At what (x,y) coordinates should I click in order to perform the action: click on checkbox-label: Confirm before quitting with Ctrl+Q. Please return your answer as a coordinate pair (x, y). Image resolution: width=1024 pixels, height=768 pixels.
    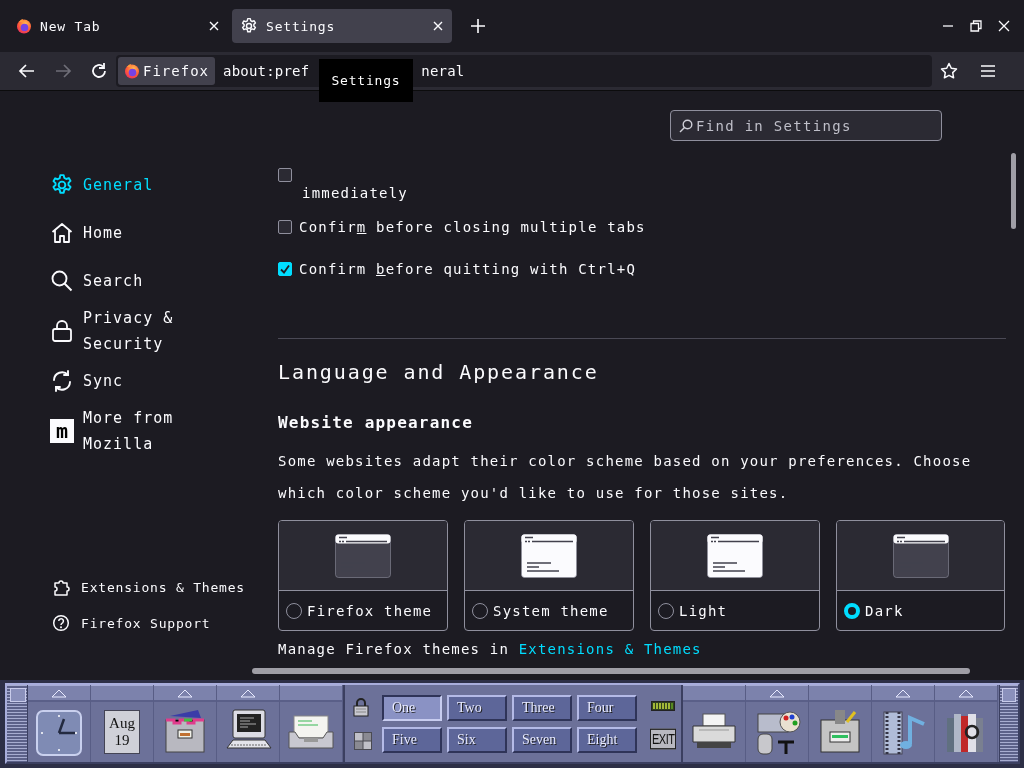
    Looking at the image, I should click on (468, 269).